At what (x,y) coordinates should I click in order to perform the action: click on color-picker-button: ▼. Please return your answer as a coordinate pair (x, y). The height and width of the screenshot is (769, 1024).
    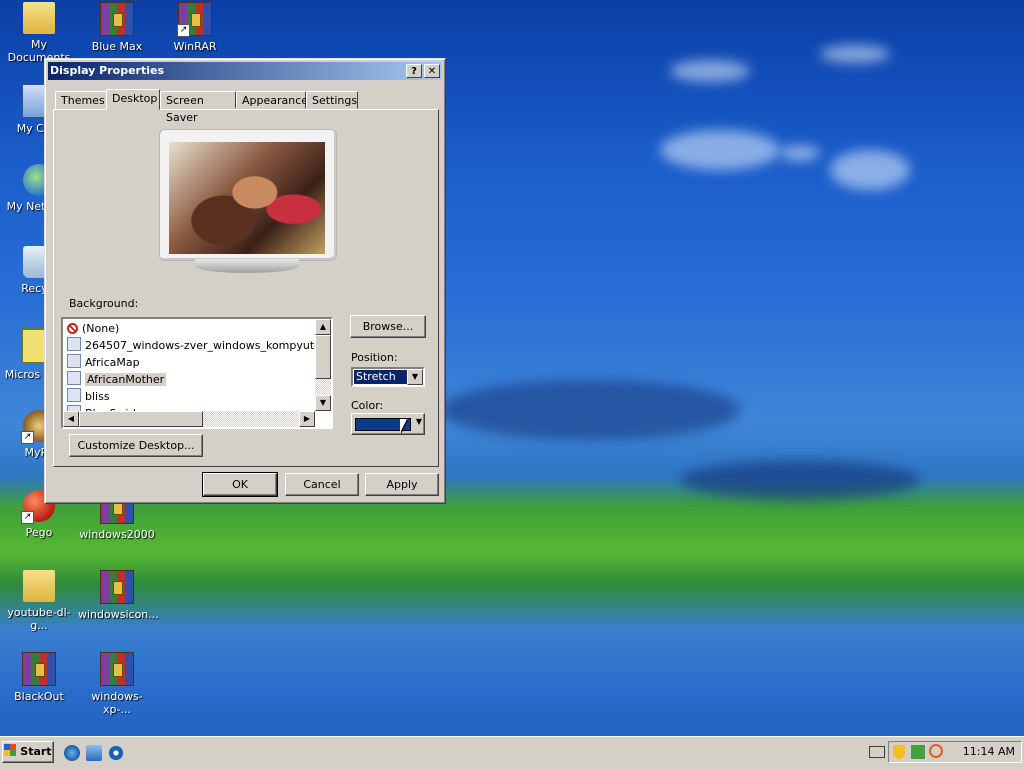
    Looking at the image, I should click on (388, 424).